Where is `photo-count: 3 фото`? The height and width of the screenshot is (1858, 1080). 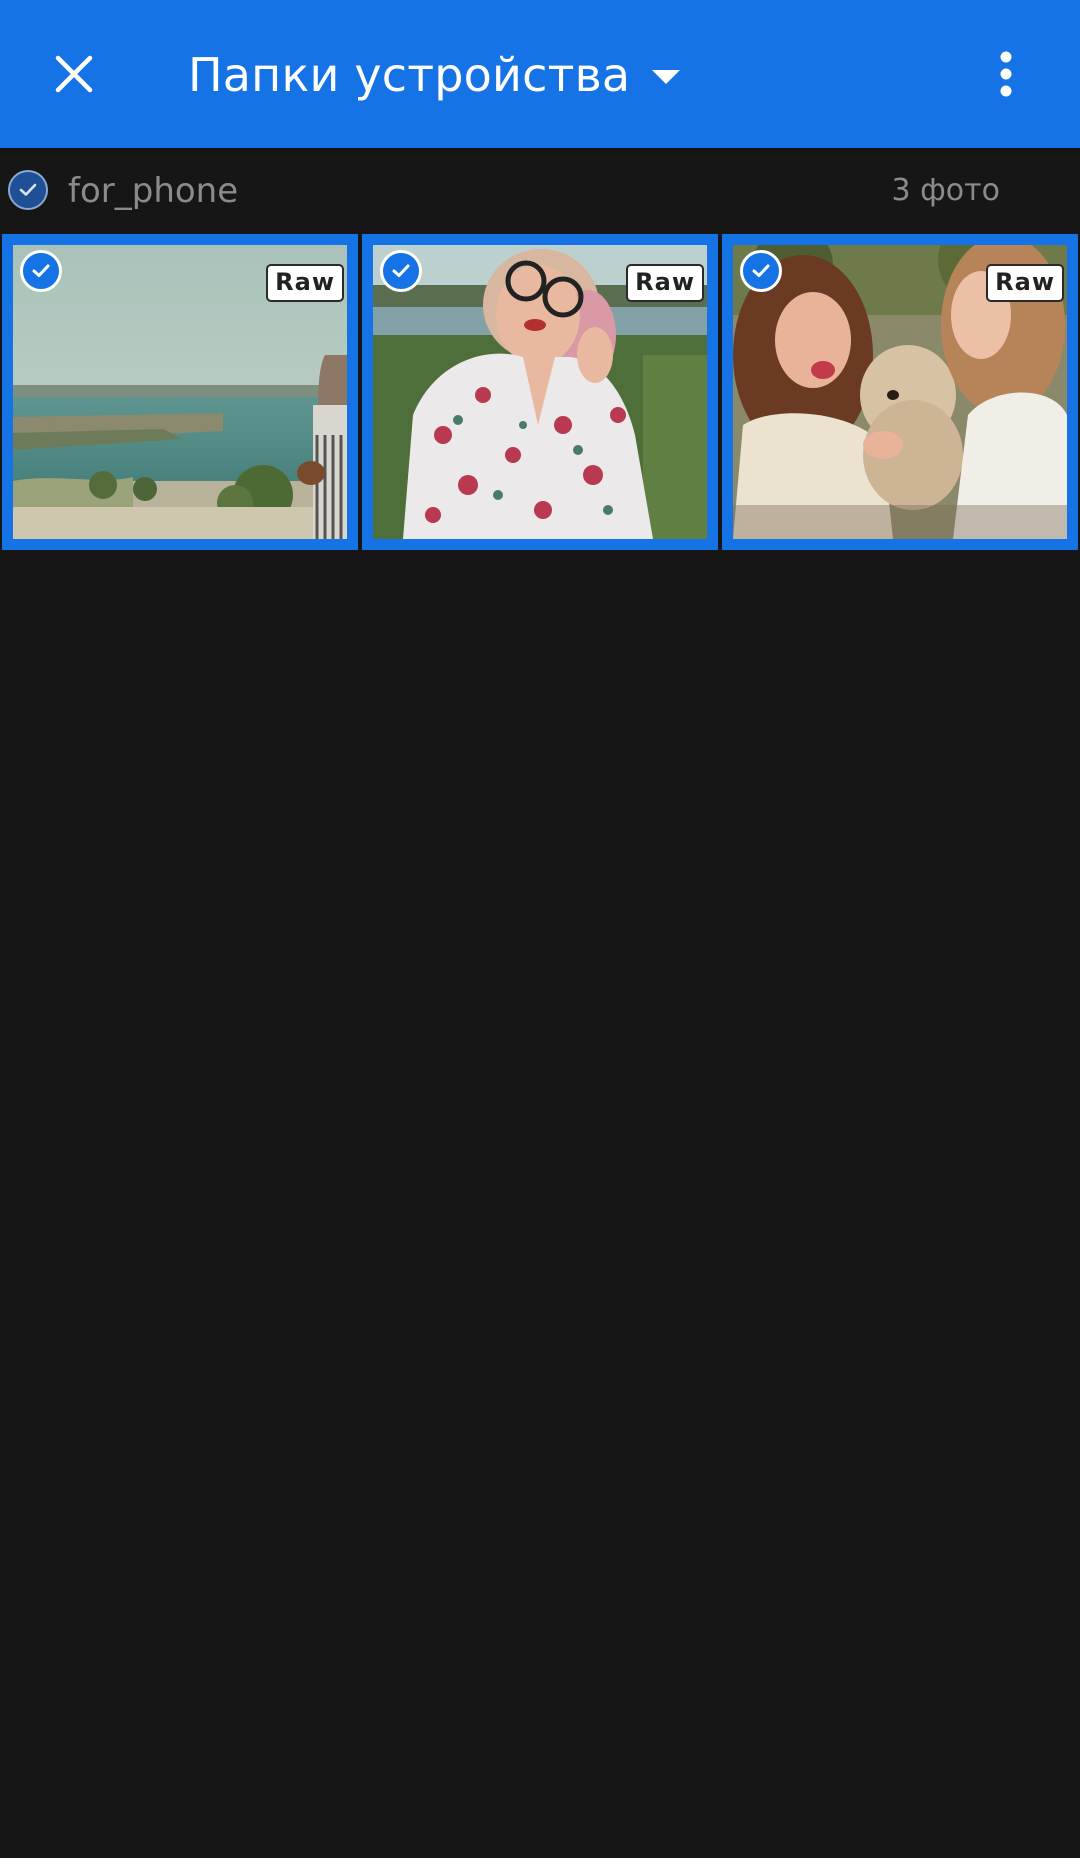
photo-count: 3 фото is located at coordinates (945, 190).